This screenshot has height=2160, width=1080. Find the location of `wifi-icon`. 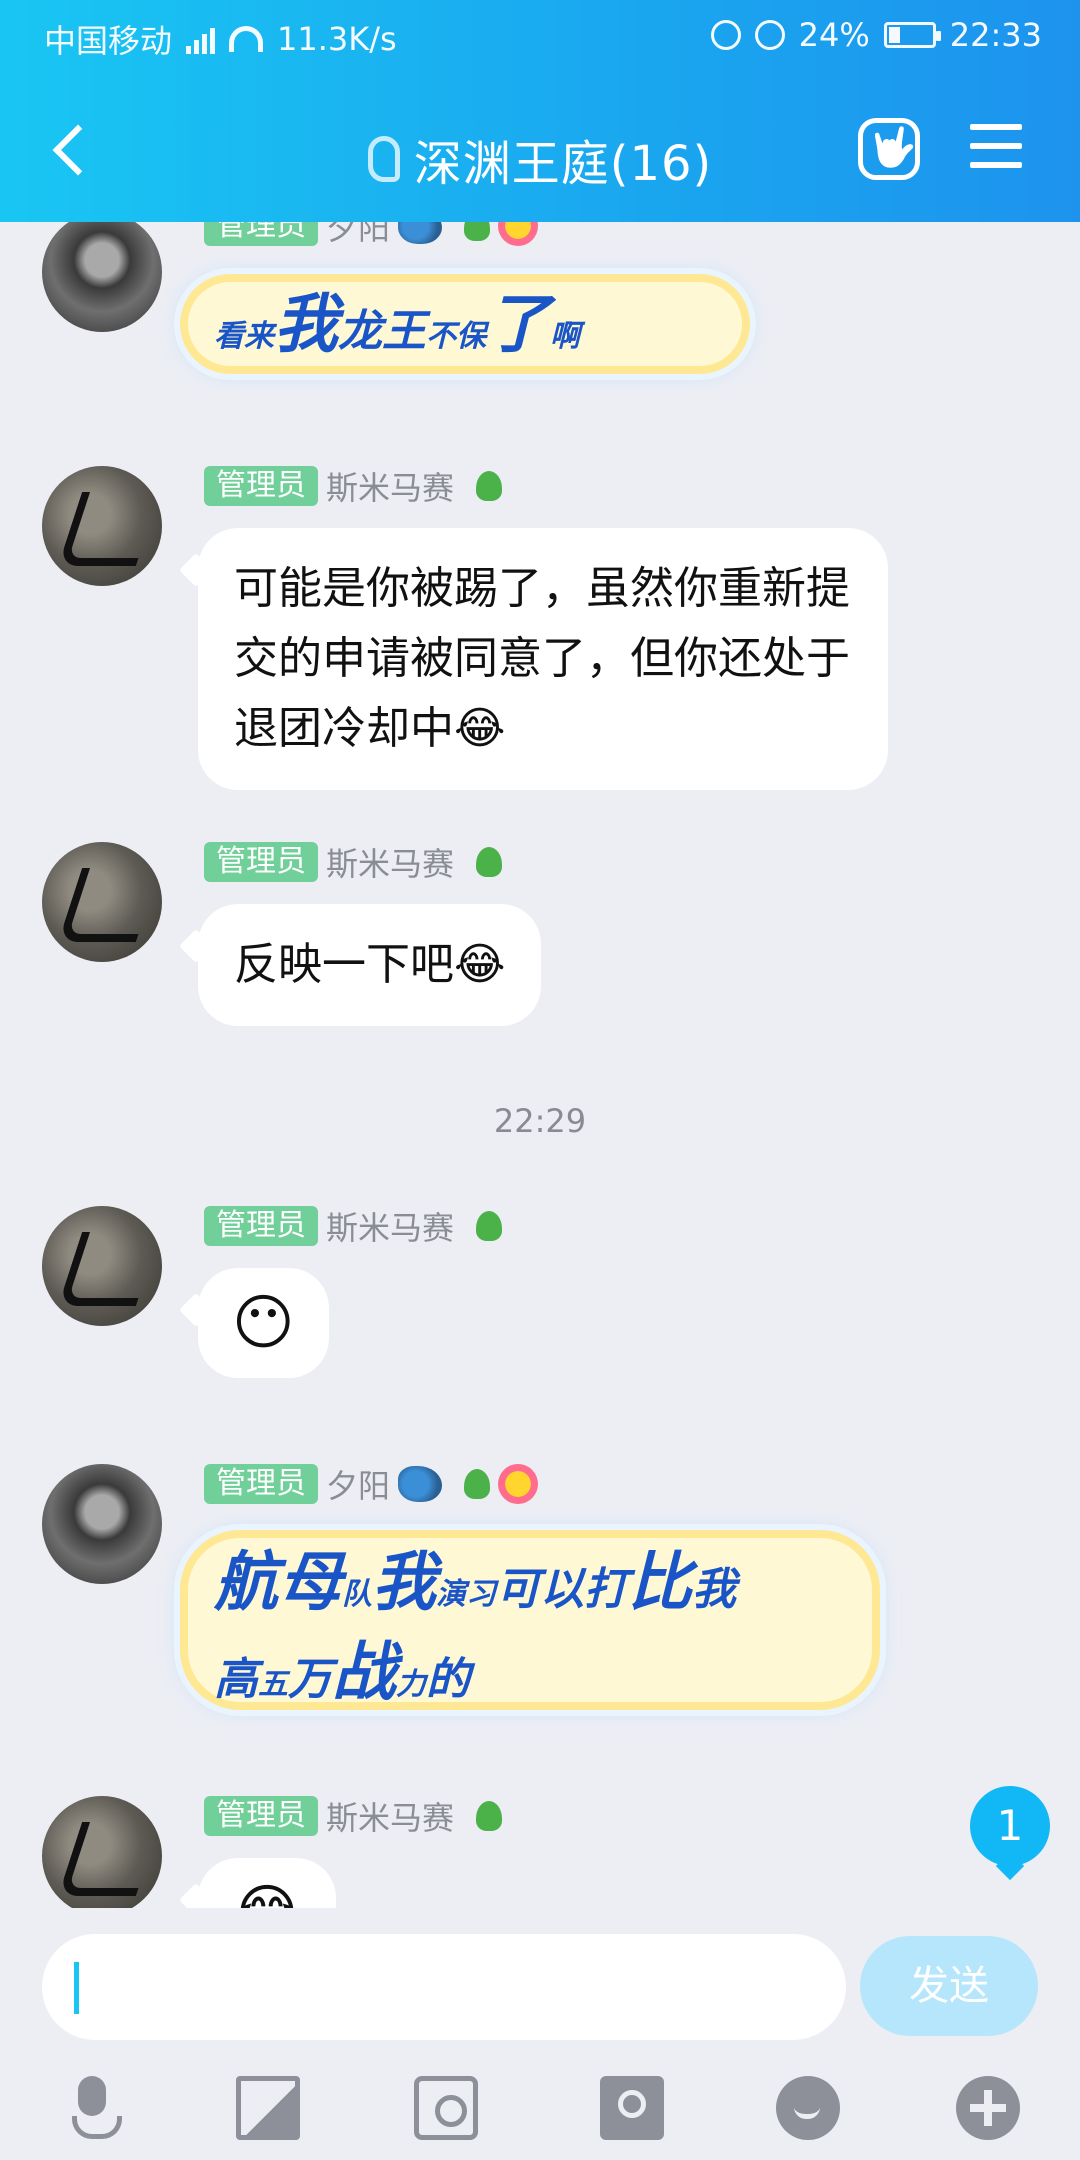

wifi-icon is located at coordinates (246, 39).